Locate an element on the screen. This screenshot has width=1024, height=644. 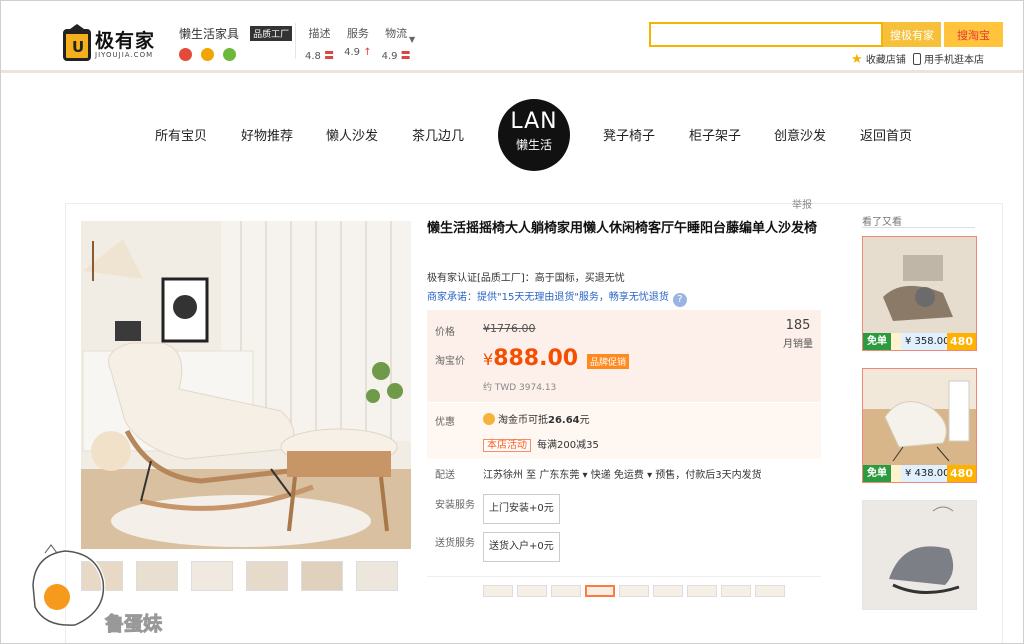
coin-unit: 元 is located at coordinates (584, 420).